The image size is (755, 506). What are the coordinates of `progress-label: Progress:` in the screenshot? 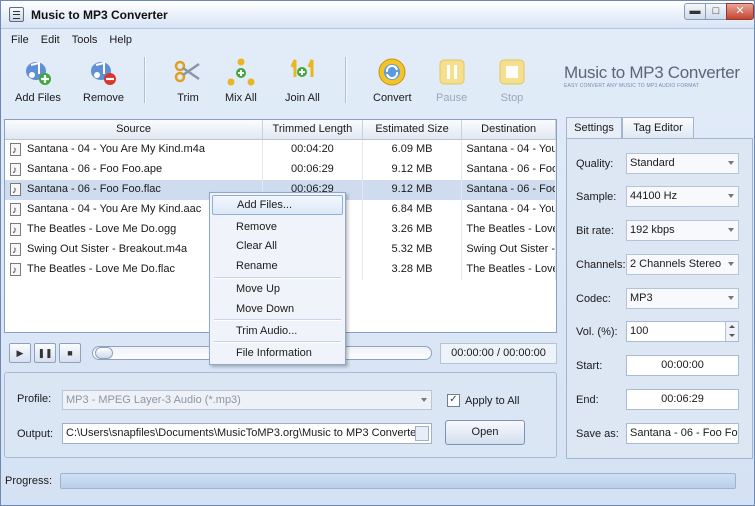 It's located at (29, 481).